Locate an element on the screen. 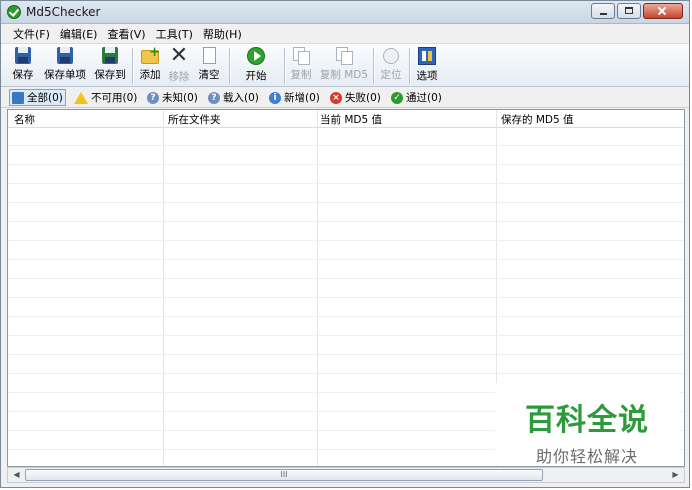  column-current-md5: 当前 MD5 值 is located at coordinates (351, 119).